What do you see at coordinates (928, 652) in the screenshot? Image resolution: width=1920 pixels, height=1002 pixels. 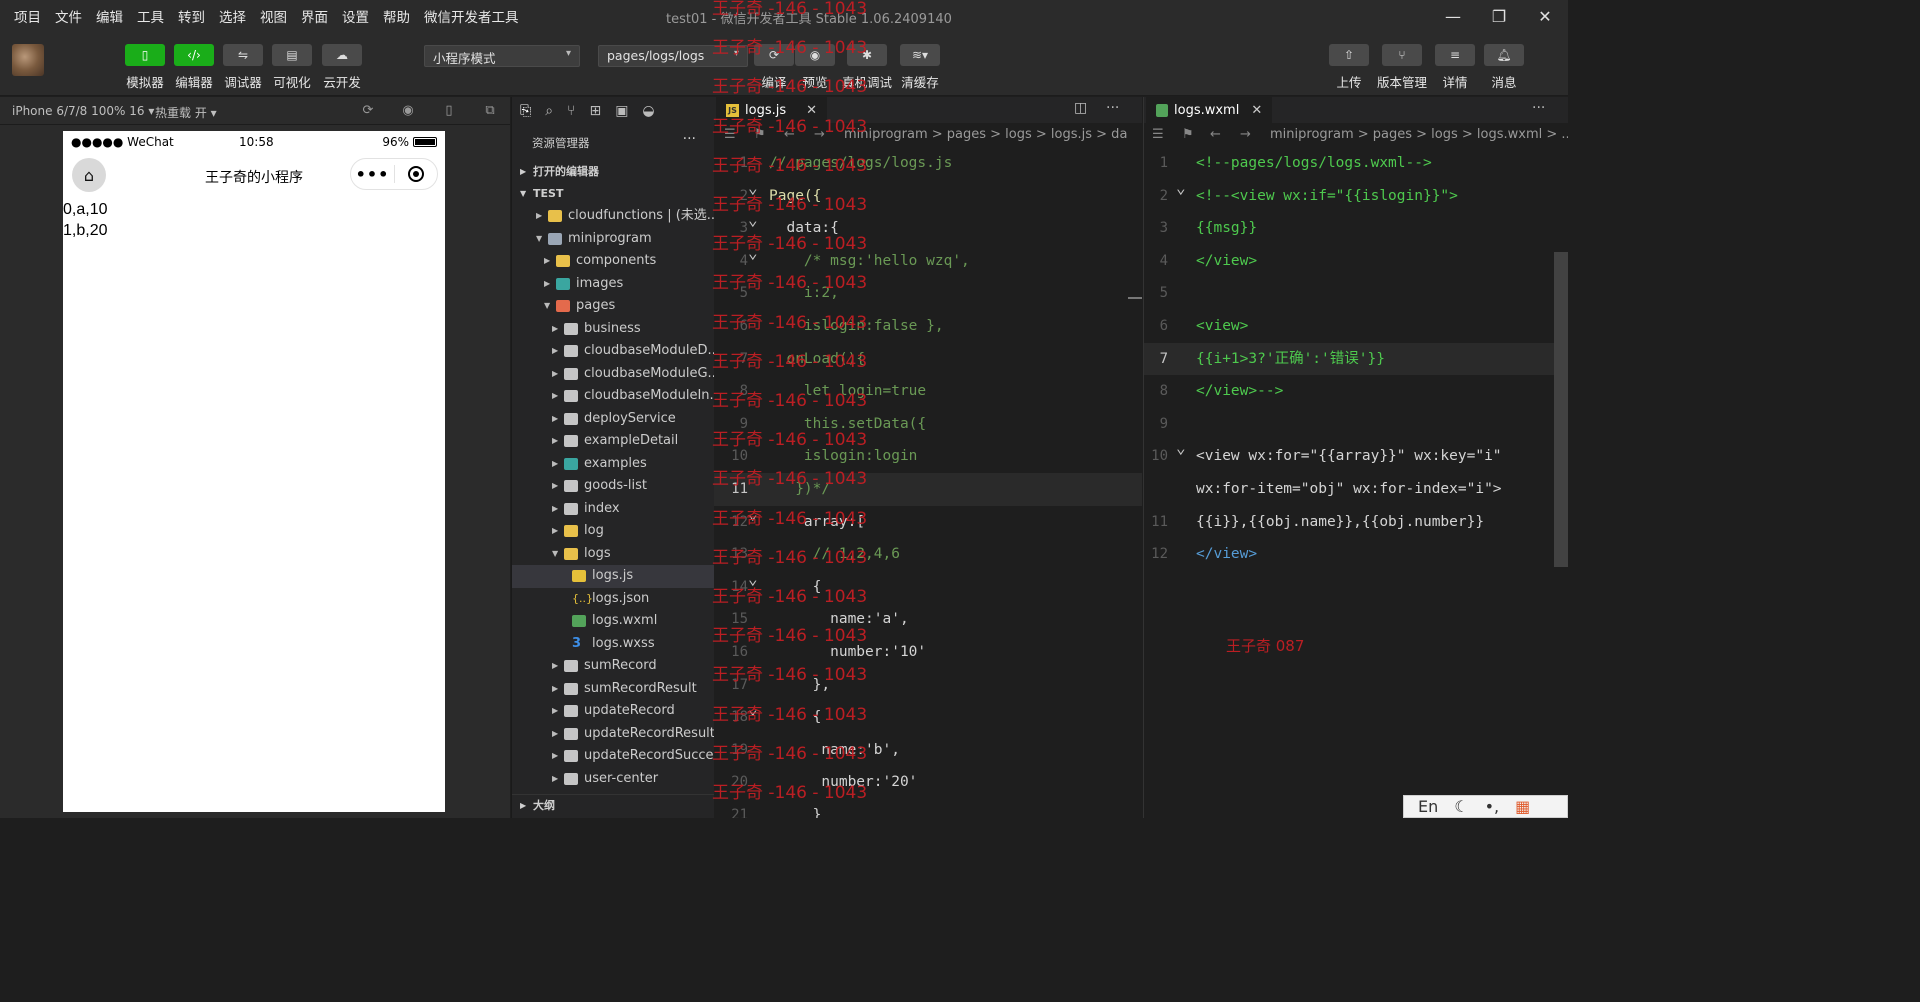 I see `code-line: 16 number:'10'` at bounding box center [928, 652].